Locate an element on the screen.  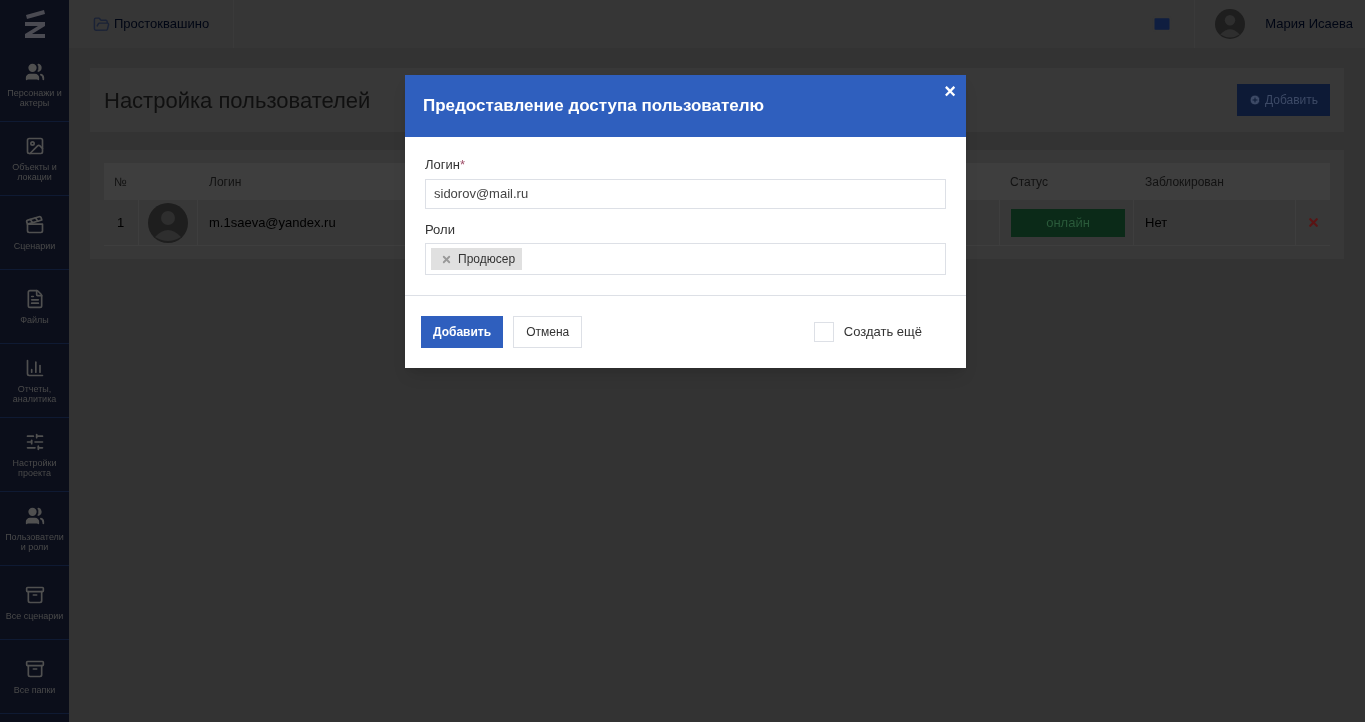
role-tag: Продюсер is located at coordinates (477, 259).